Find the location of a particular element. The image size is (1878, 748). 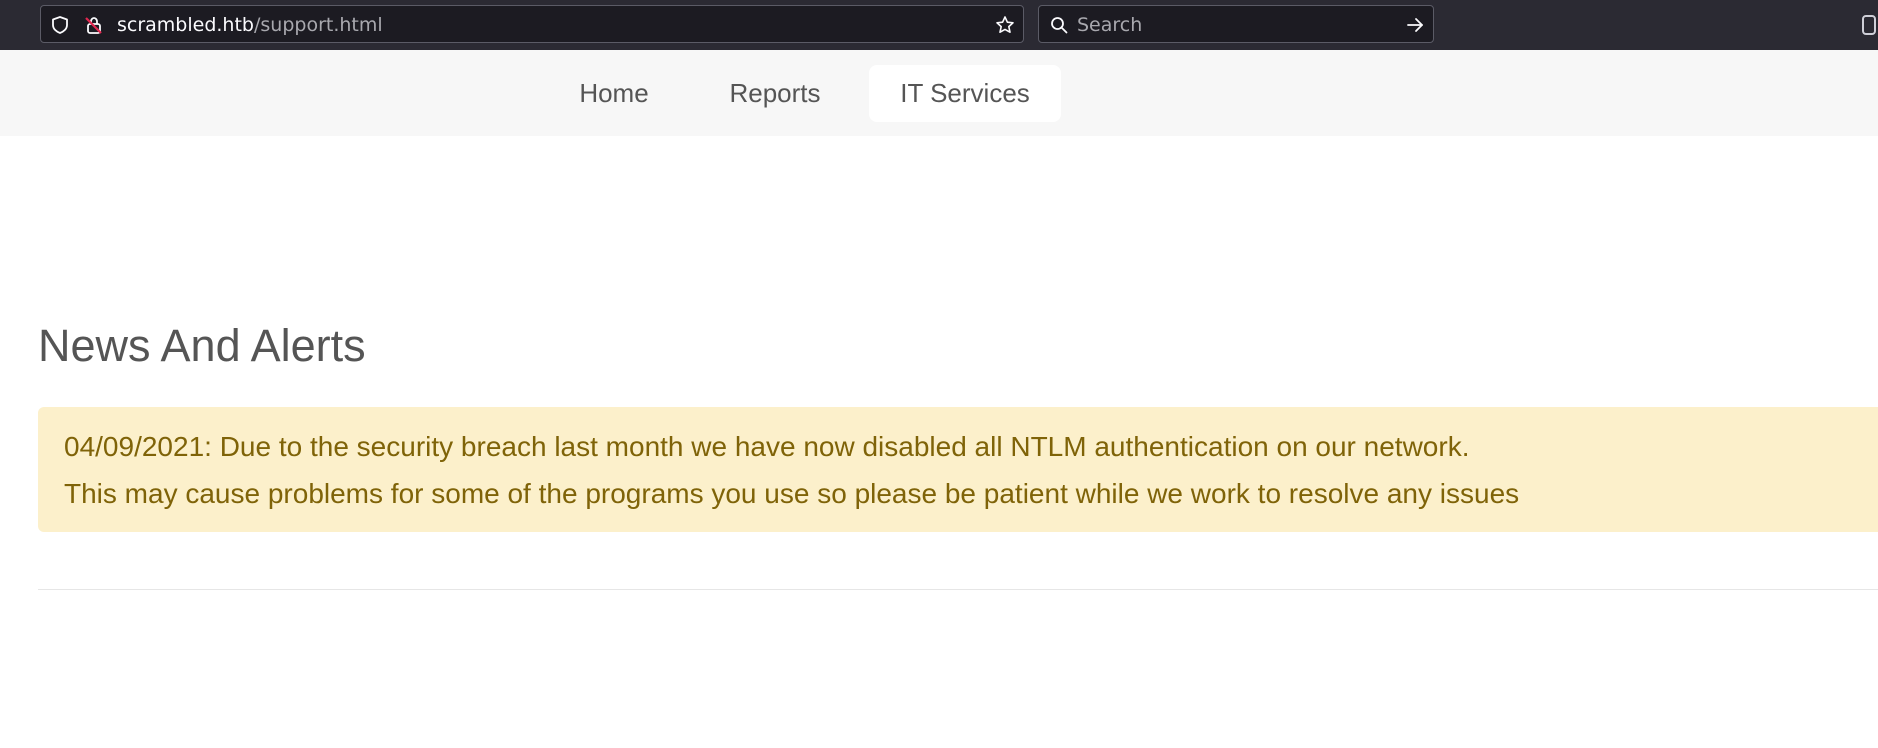

page-title: News And Alerts is located at coordinates (202, 345).